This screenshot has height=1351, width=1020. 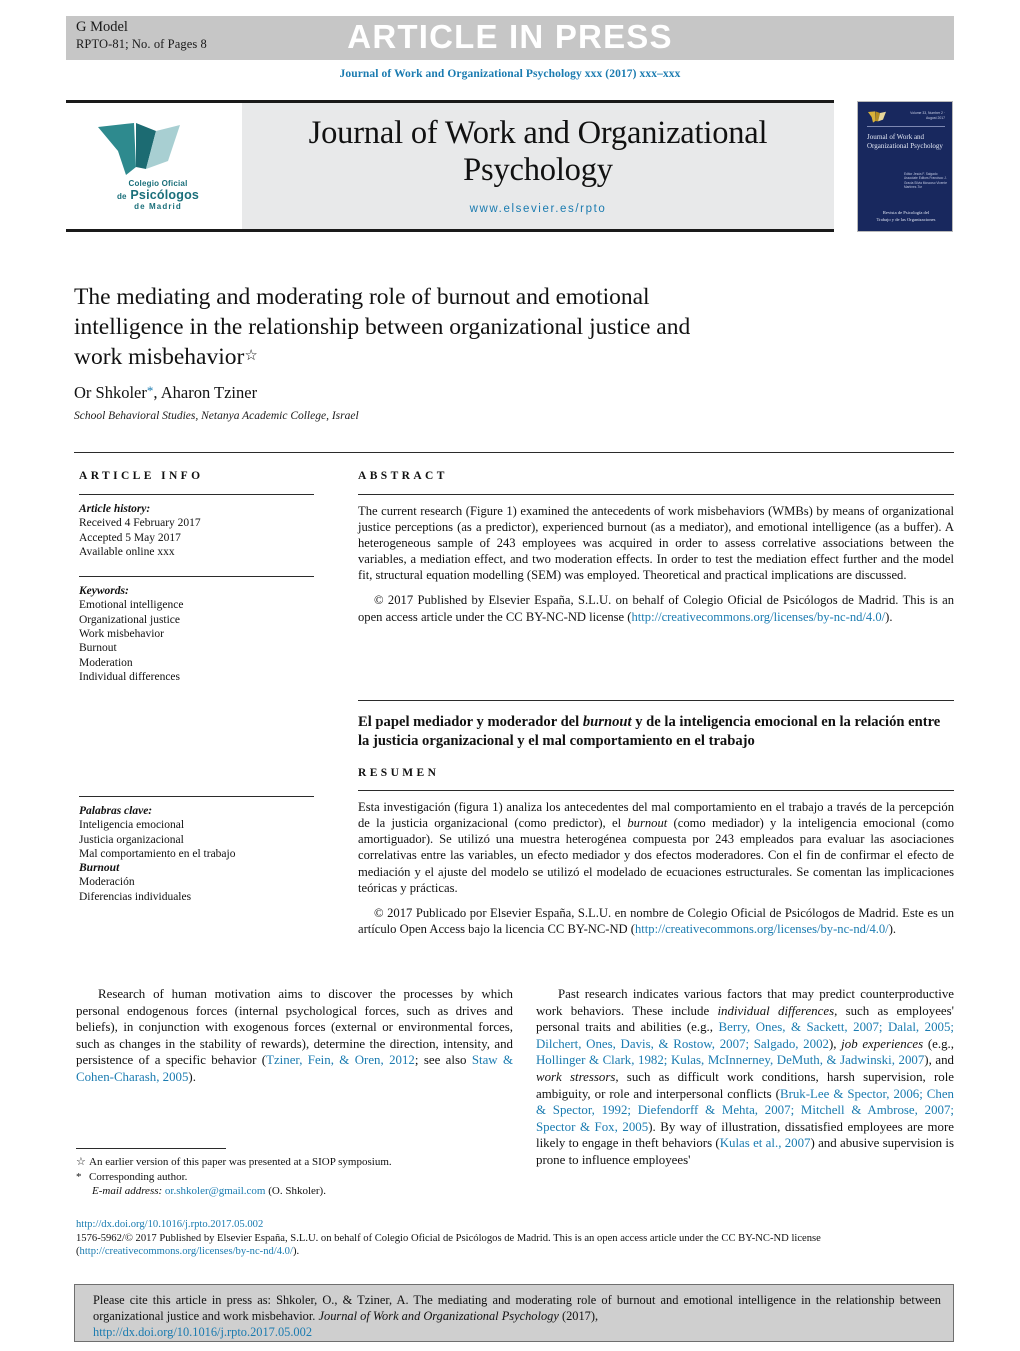 I want to click on cover-issue-text: Volume 33, Number 2 · August 2017, so click(x=927, y=115).